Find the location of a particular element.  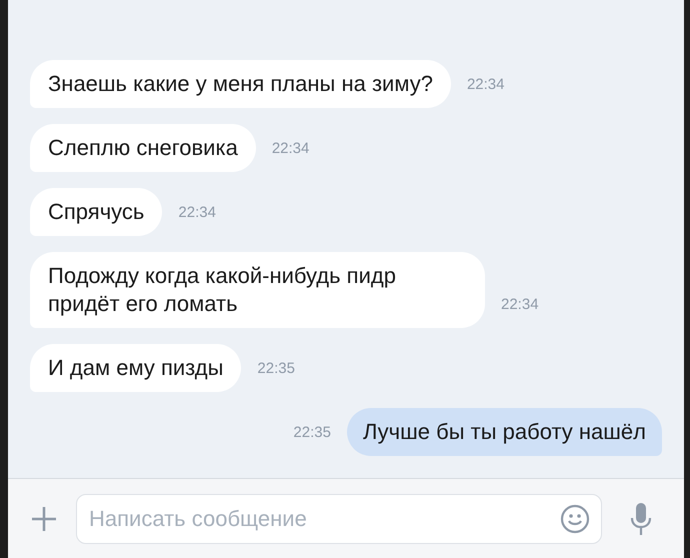

message-bubble: Лучше бы ты работу нашёл is located at coordinates (504, 432).